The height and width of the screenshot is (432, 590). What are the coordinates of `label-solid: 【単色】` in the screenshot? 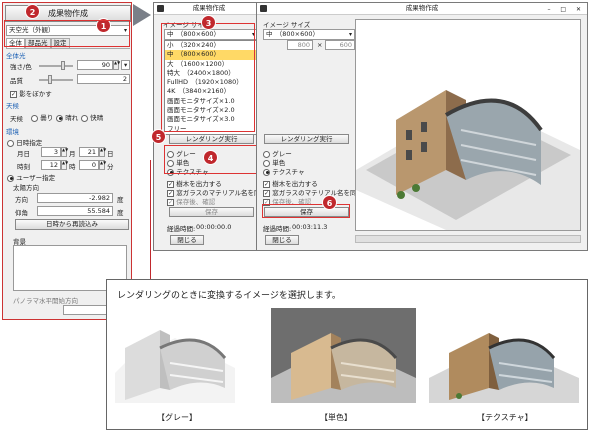 It's located at (336, 417).